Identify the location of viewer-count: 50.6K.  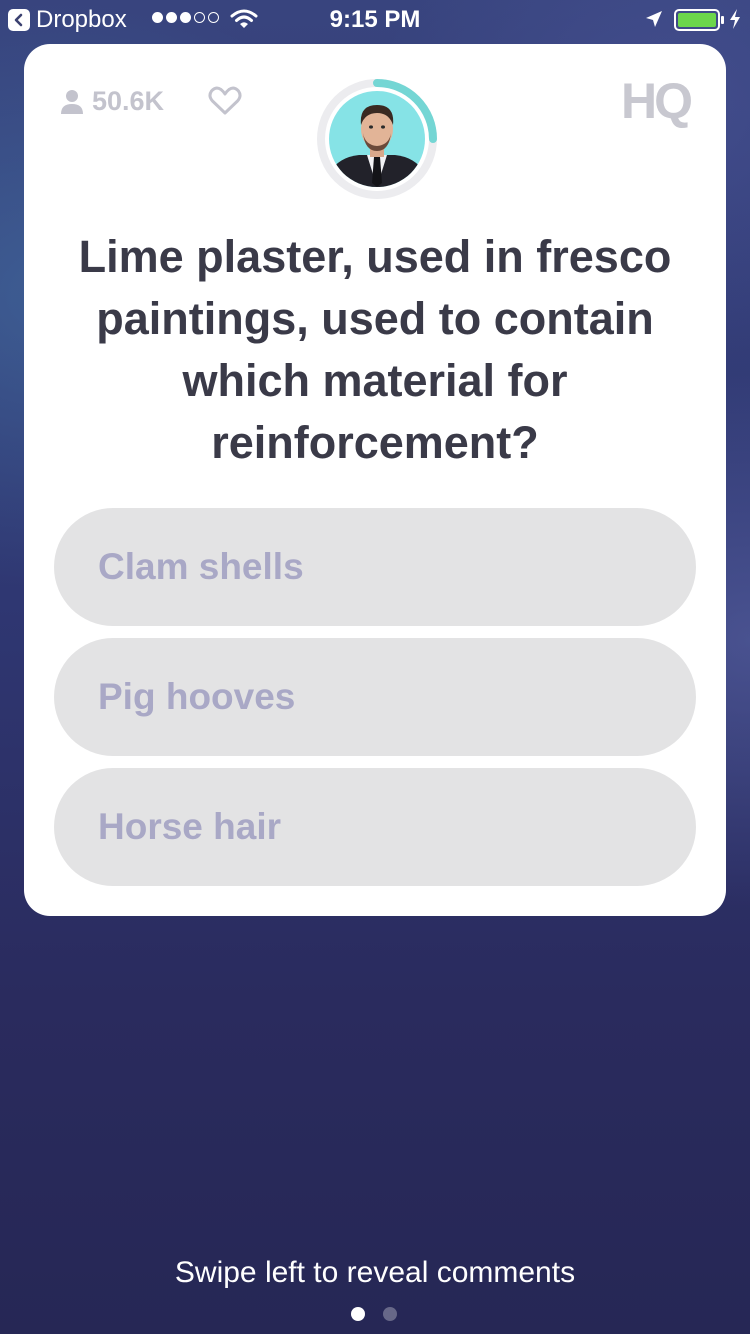
(112, 101).